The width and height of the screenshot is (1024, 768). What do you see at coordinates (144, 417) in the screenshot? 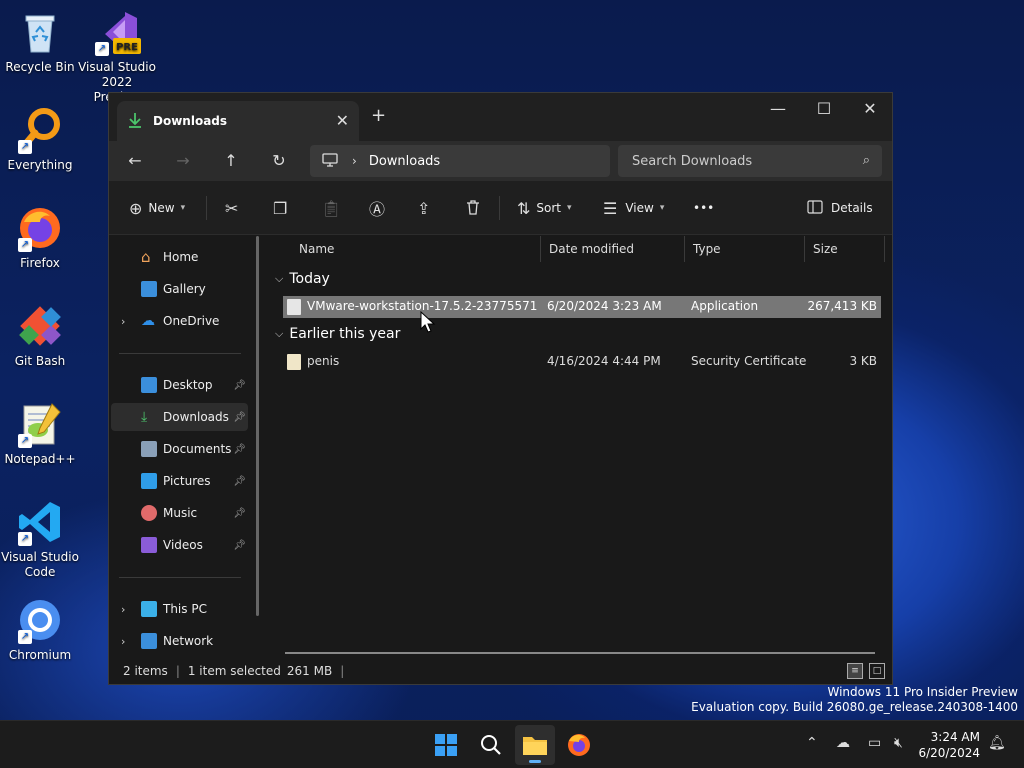
I see `download-icon: ⤓` at bounding box center [144, 417].